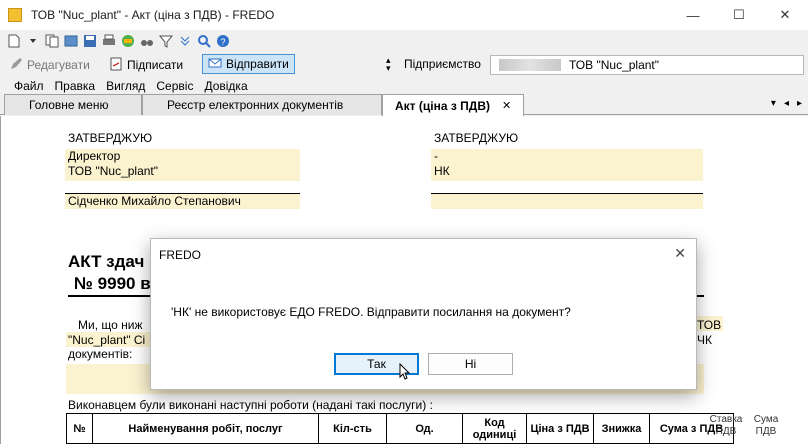 The height and width of the screenshot is (444, 808). Describe the element at coordinates (567, 201) in the screenshot. I see `approve-right-person-field` at that location.